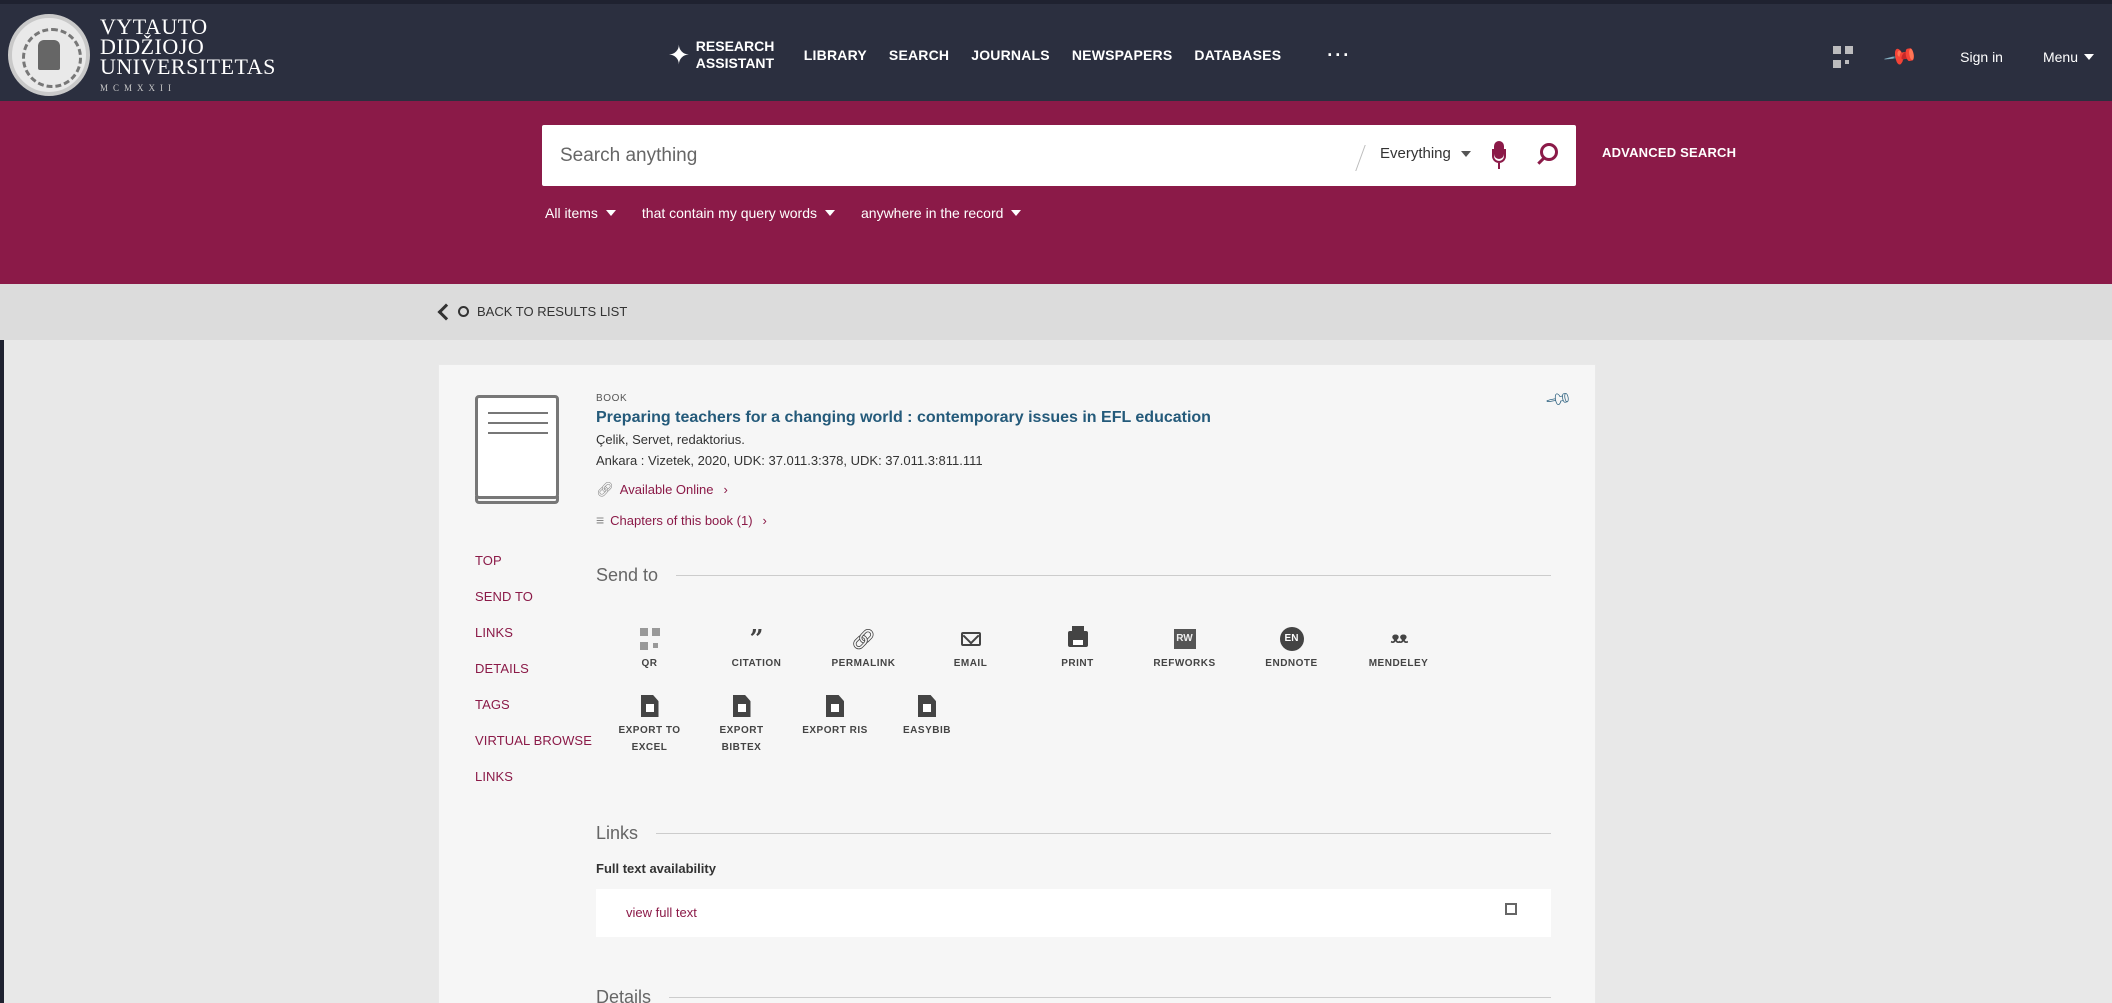 The height and width of the screenshot is (1003, 2112). What do you see at coordinates (1548, 155) in the screenshot?
I see `search-icon` at bounding box center [1548, 155].